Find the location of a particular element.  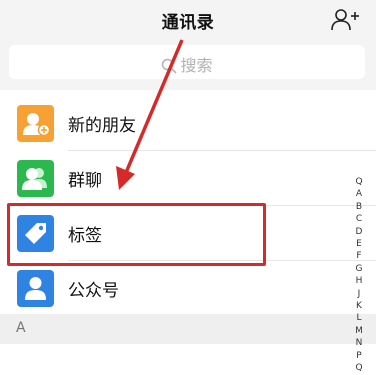

index-letter: F is located at coordinates (359, 256).